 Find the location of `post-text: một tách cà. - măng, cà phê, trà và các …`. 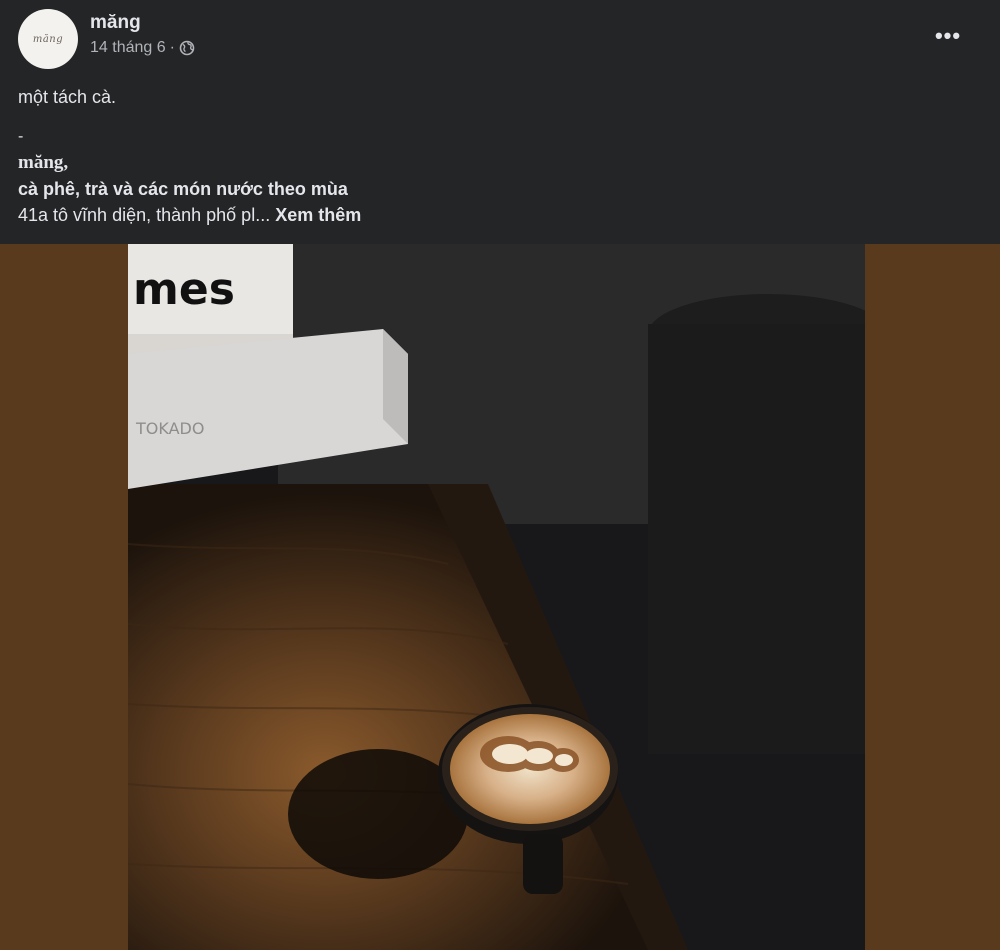

post-text: một tách cà. - măng, cà phê, trà và các … is located at coordinates (498, 156).